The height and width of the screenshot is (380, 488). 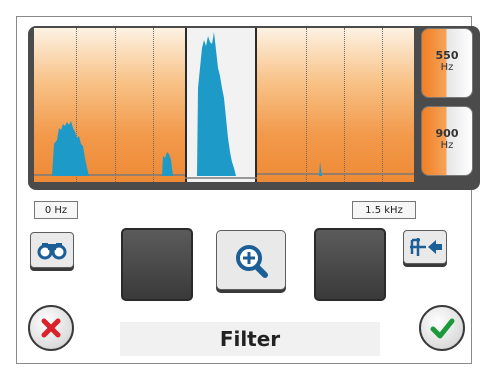 I want to click on zoom-button, so click(x=251, y=260).